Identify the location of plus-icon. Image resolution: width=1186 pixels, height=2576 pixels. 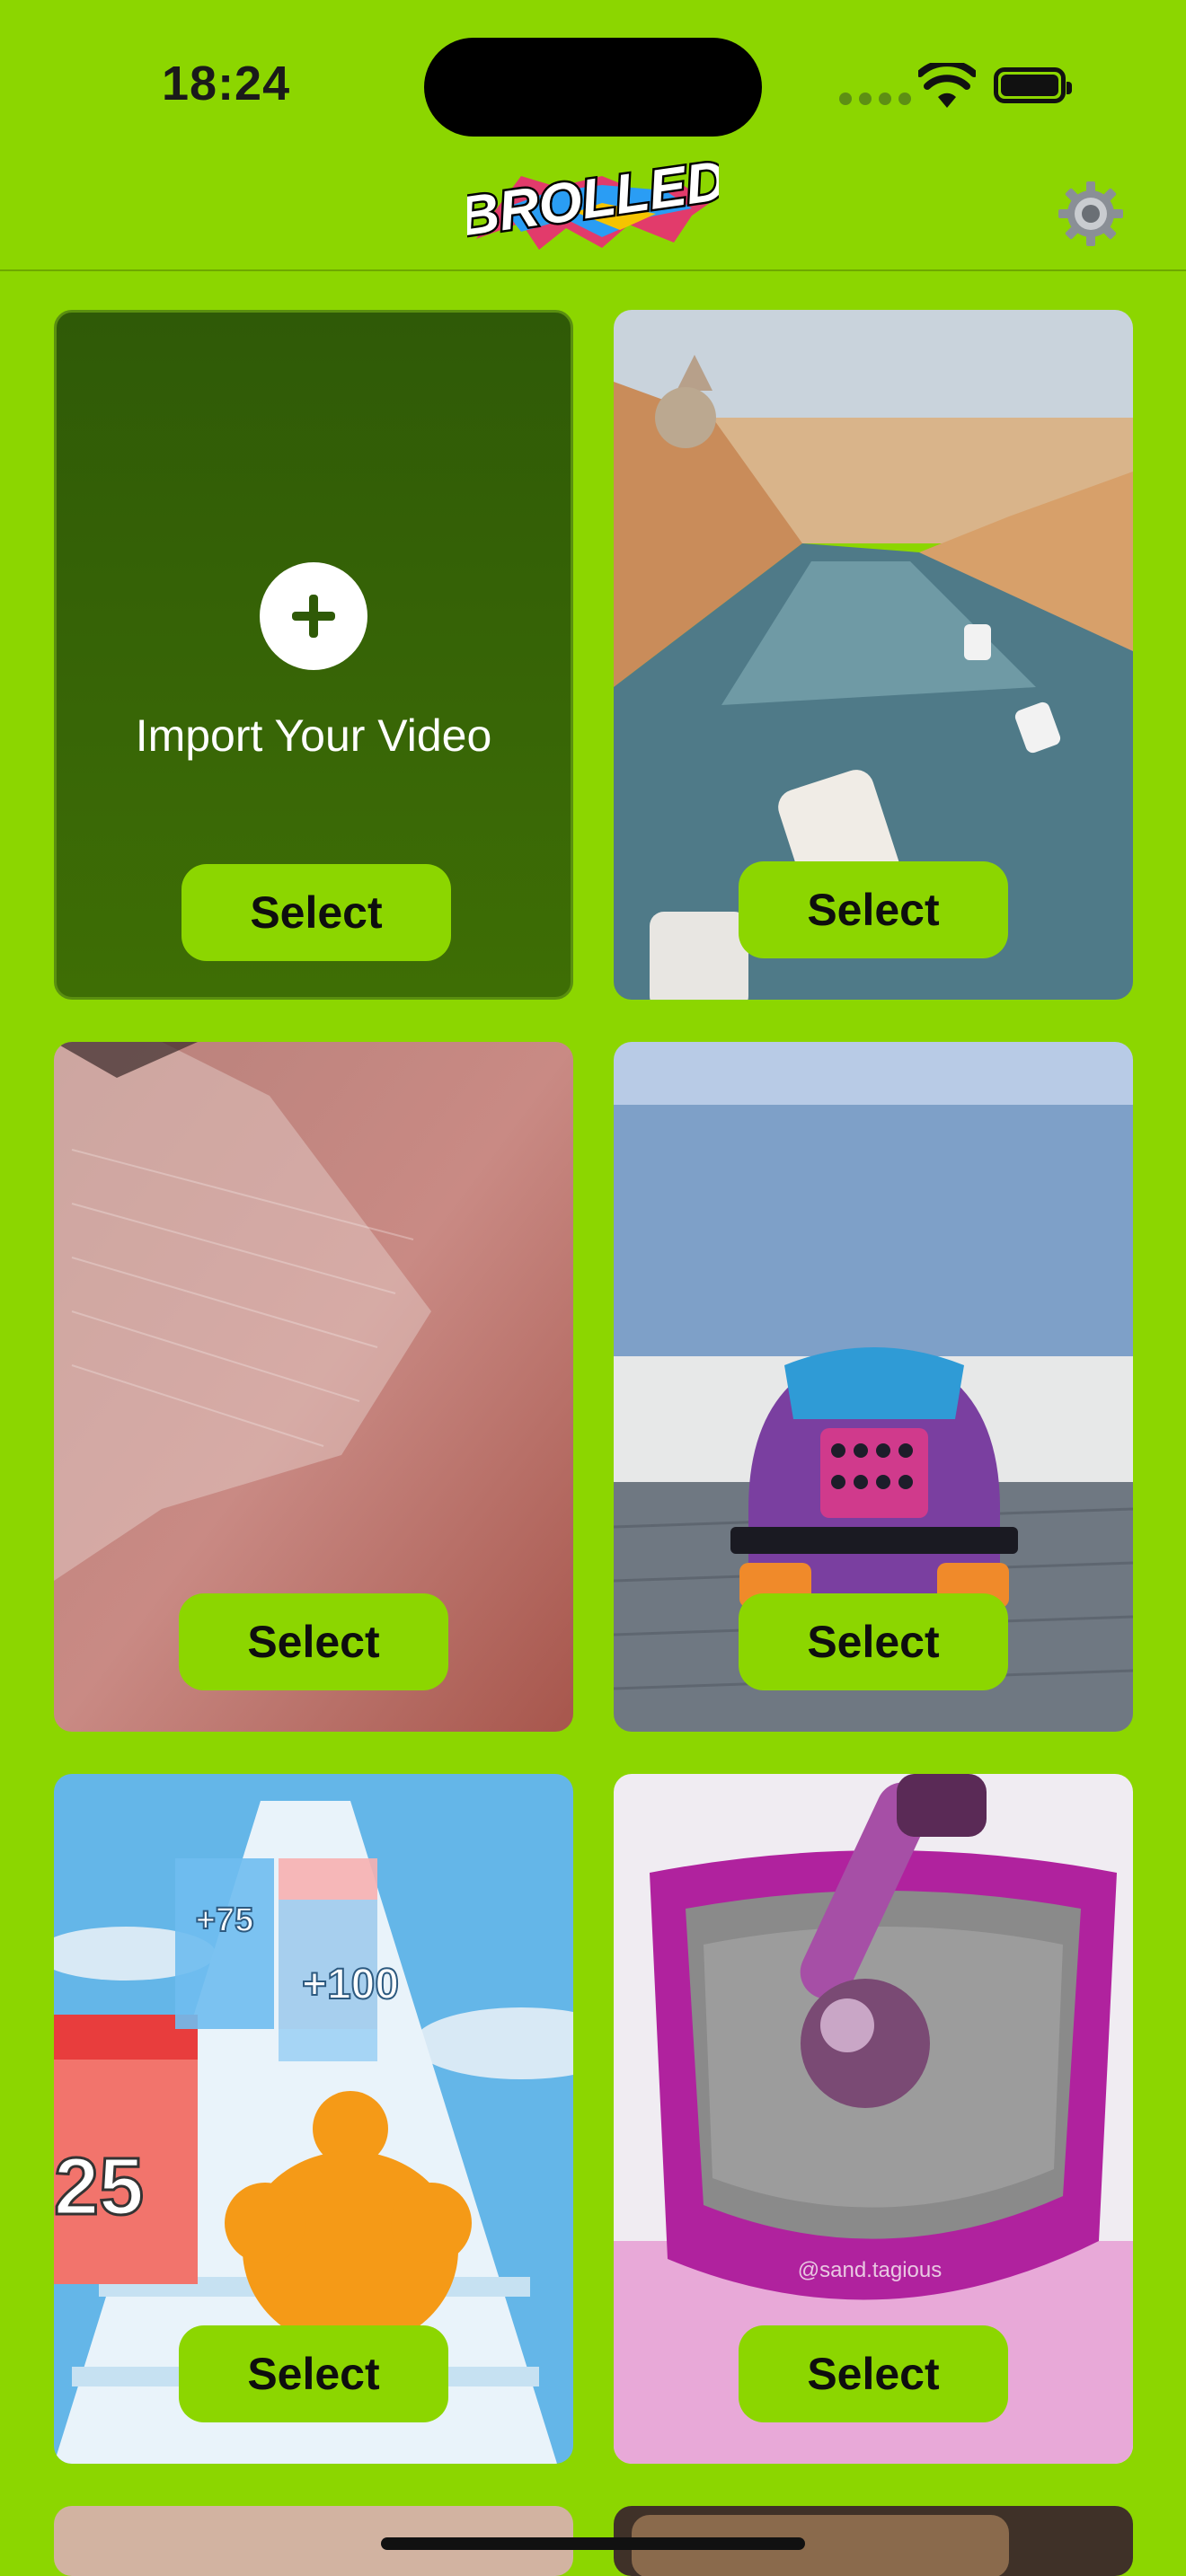
(313, 616).